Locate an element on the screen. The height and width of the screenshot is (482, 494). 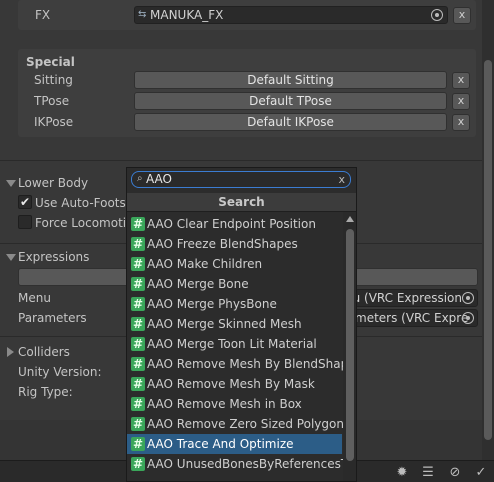
layers-icon: ☰ is located at coordinates (428, 473).